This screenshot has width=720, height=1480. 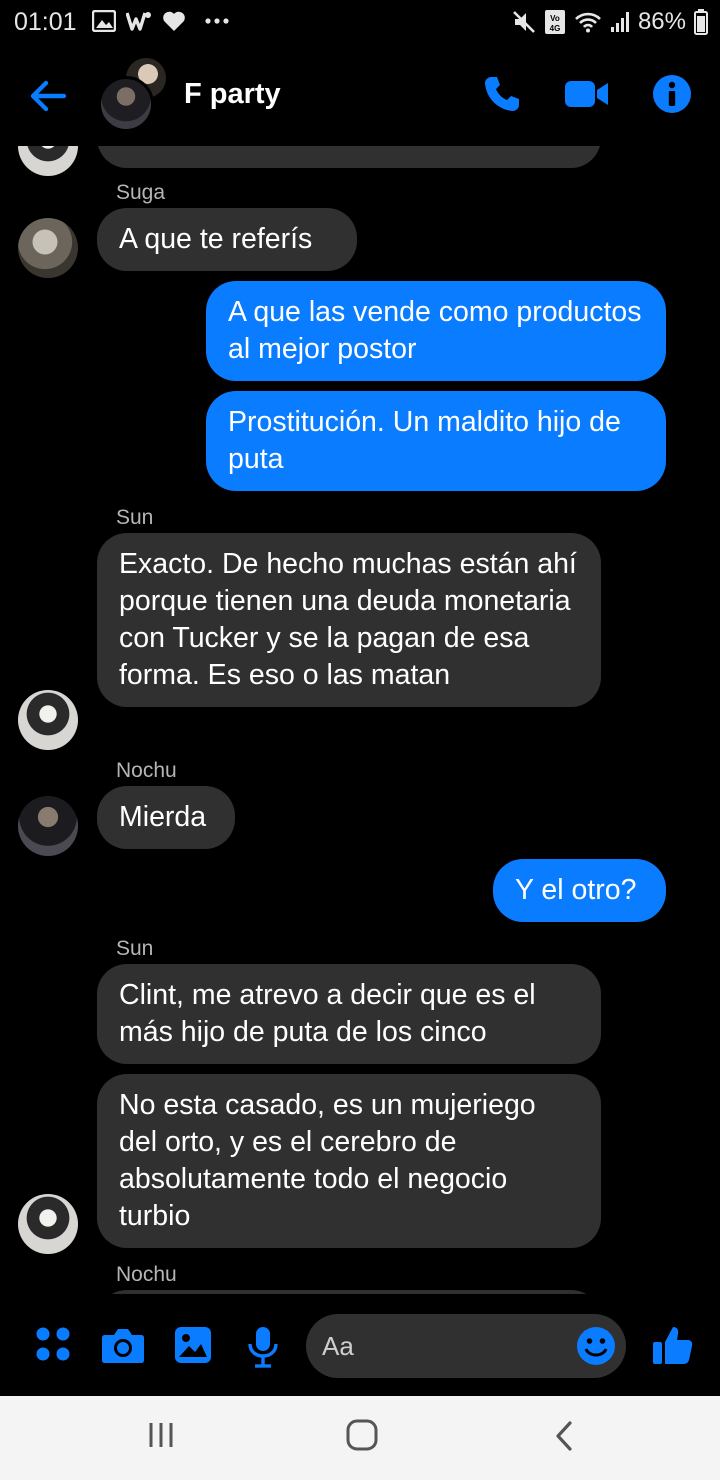 I want to click on image-icon, so click(x=193, y=1345).